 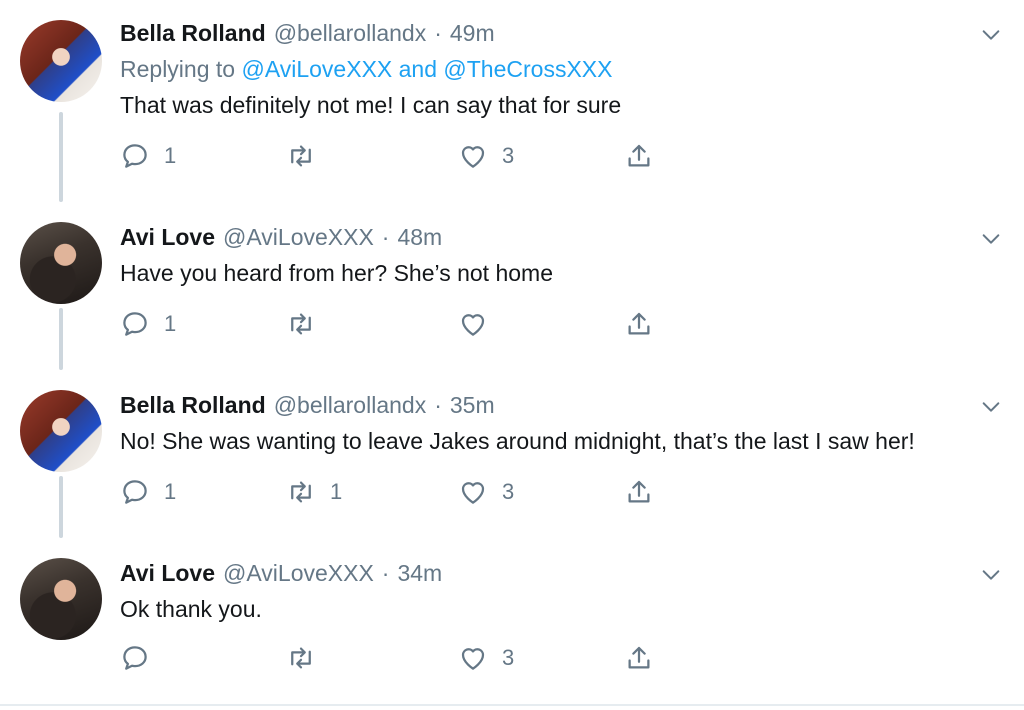 I want to click on replying-to: Replying to @AviLoveXXX and @TheCrossXXX, so click(x=366, y=69).